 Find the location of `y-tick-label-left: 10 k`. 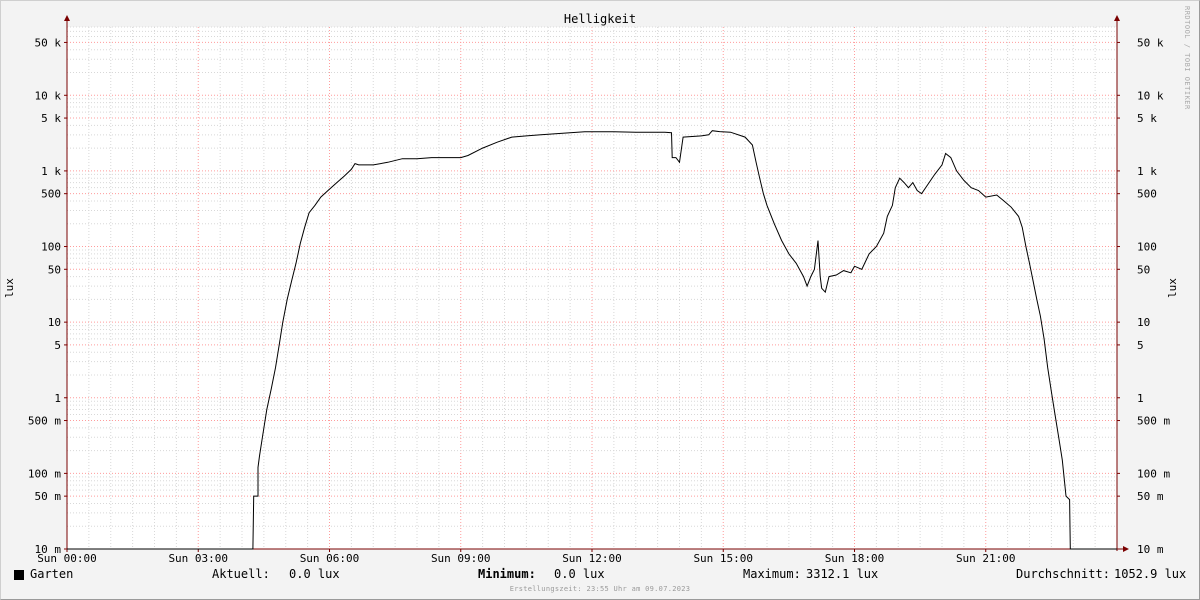

y-tick-label-left: 10 k is located at coordinates (48, 95).